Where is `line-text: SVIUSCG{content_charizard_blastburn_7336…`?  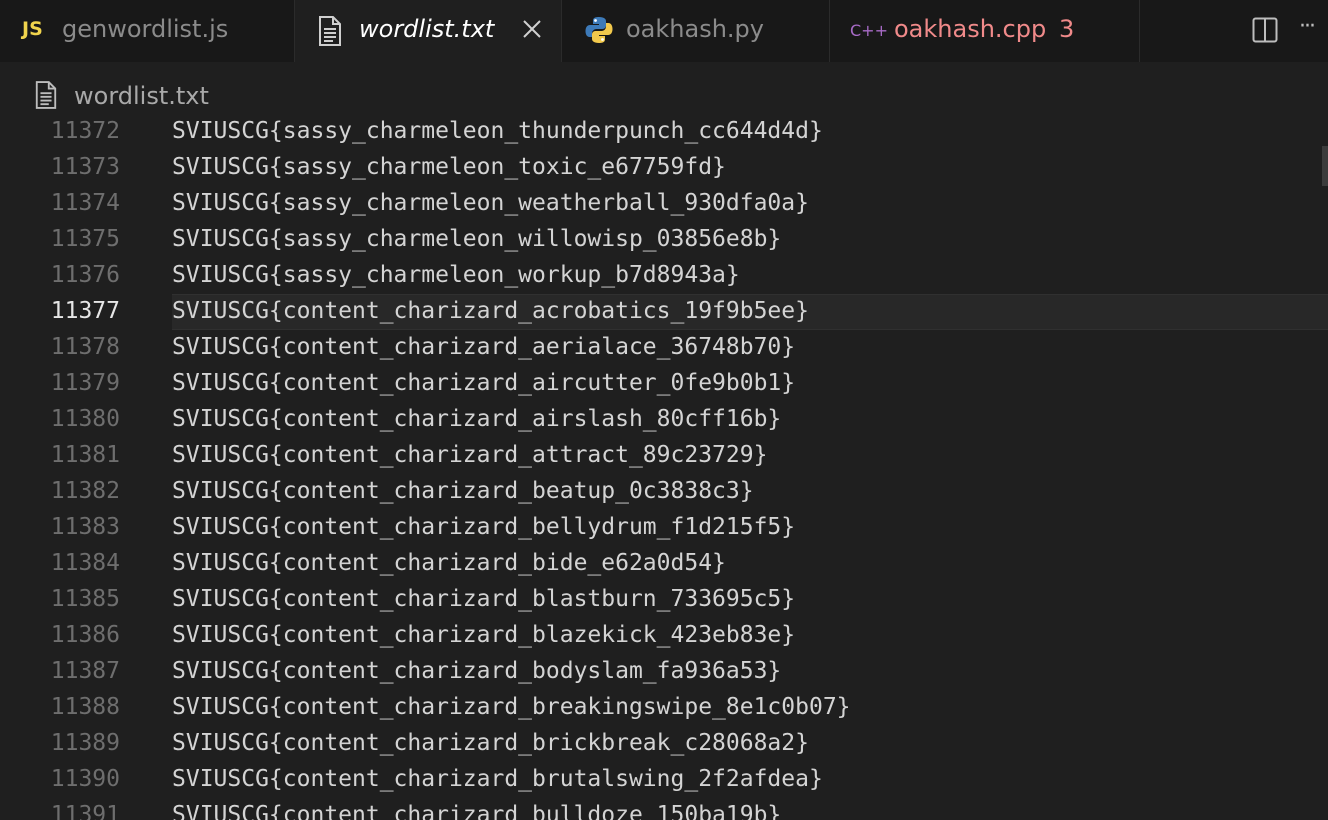
line-text: SVIUSCG{content_charizard_blastburn_7336… is located at coordinates (483, 599).